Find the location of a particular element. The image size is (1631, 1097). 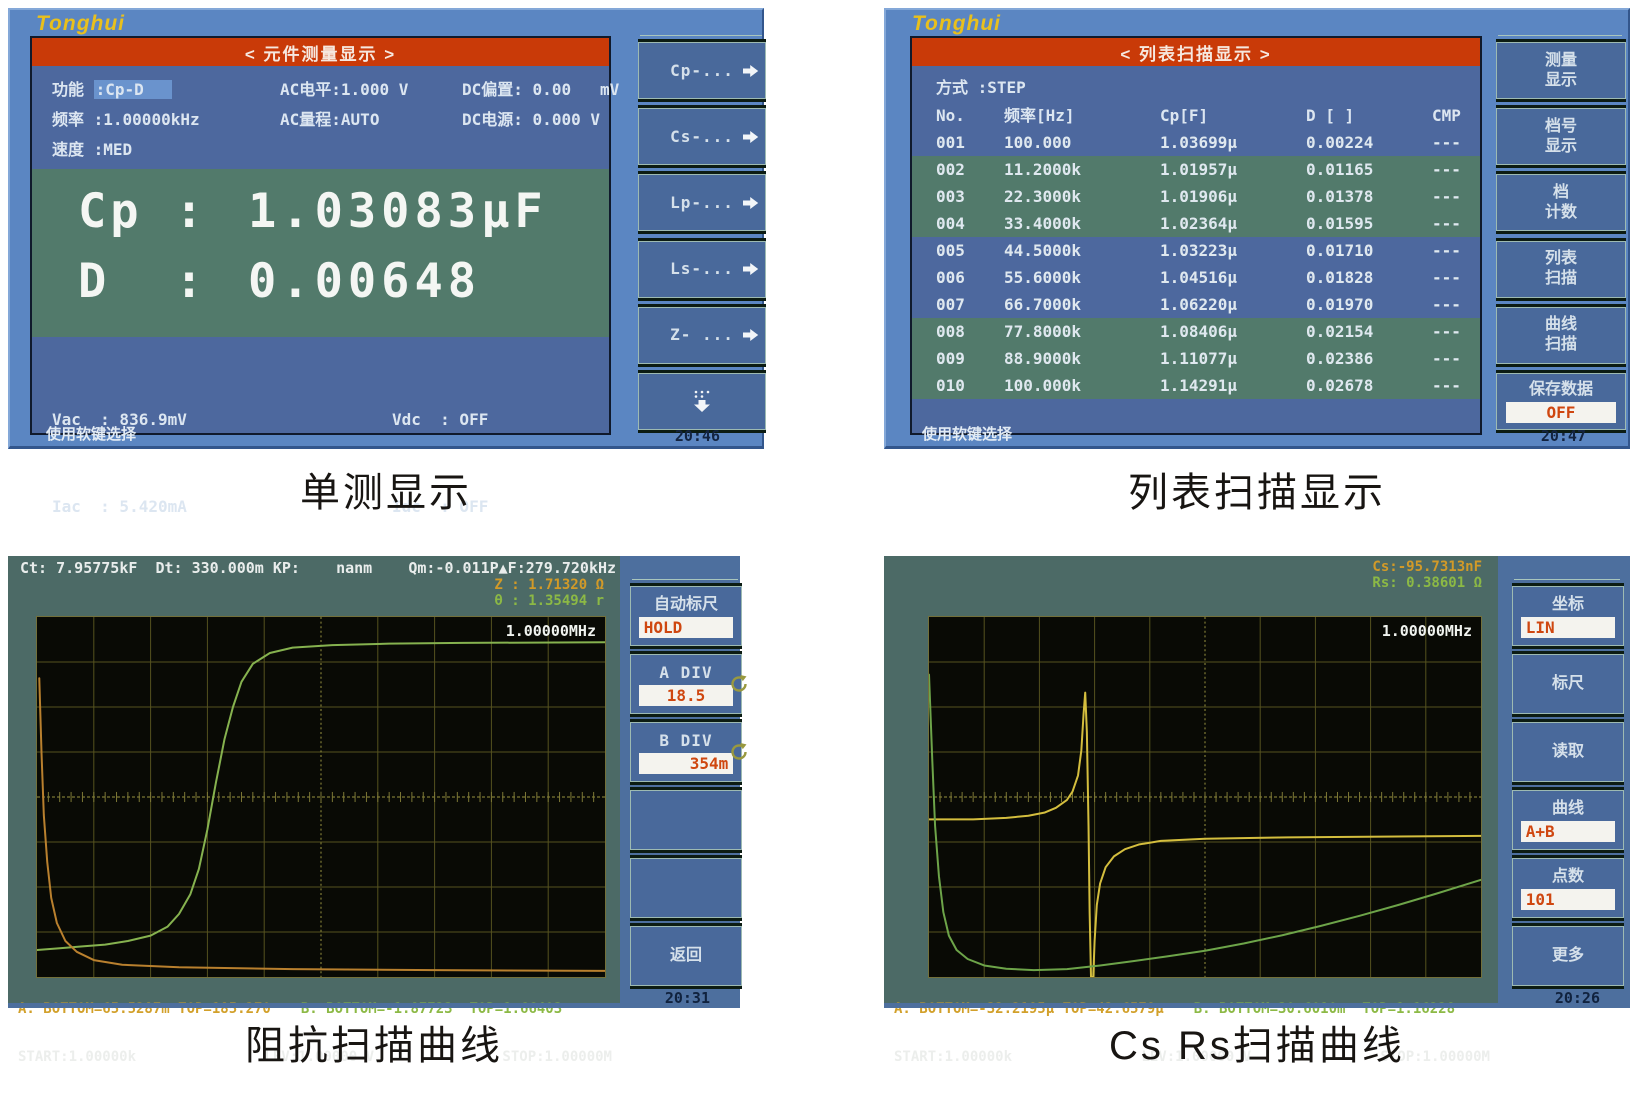

trace-a-readout: Z : 1.71320 Ω is located at coordinates (549, 585).